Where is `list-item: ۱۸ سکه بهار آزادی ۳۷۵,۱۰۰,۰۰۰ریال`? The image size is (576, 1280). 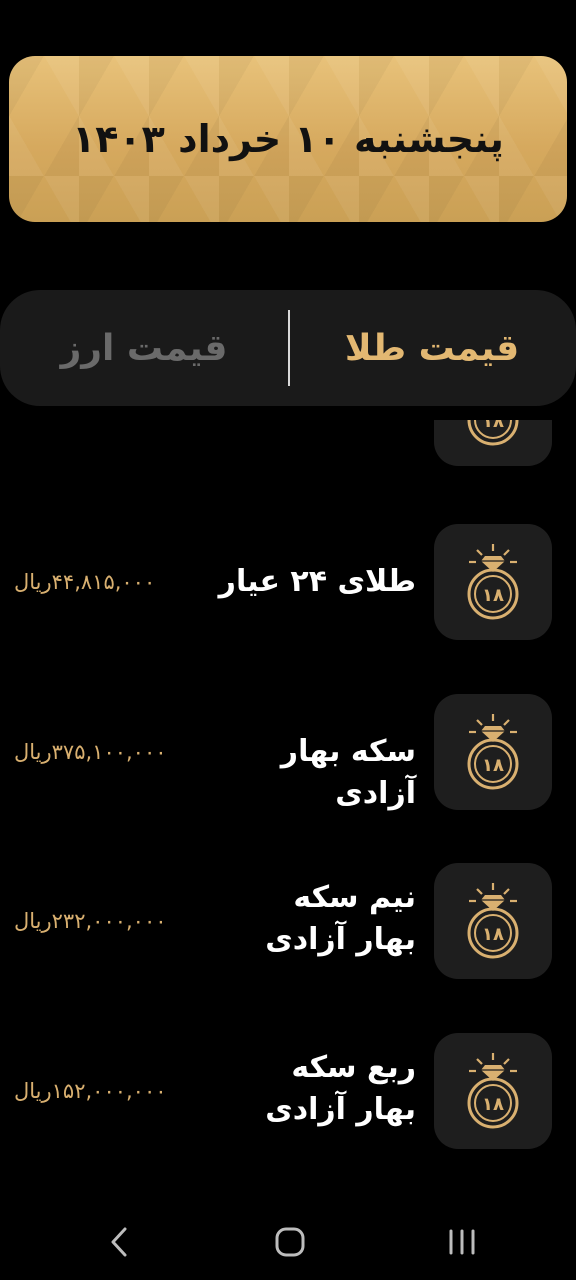
list-item: ۱۸ سکه بهار آزادی ۳۷۵,۱۰۰,۰۰۰ریال is located at coordinates (288, 752).